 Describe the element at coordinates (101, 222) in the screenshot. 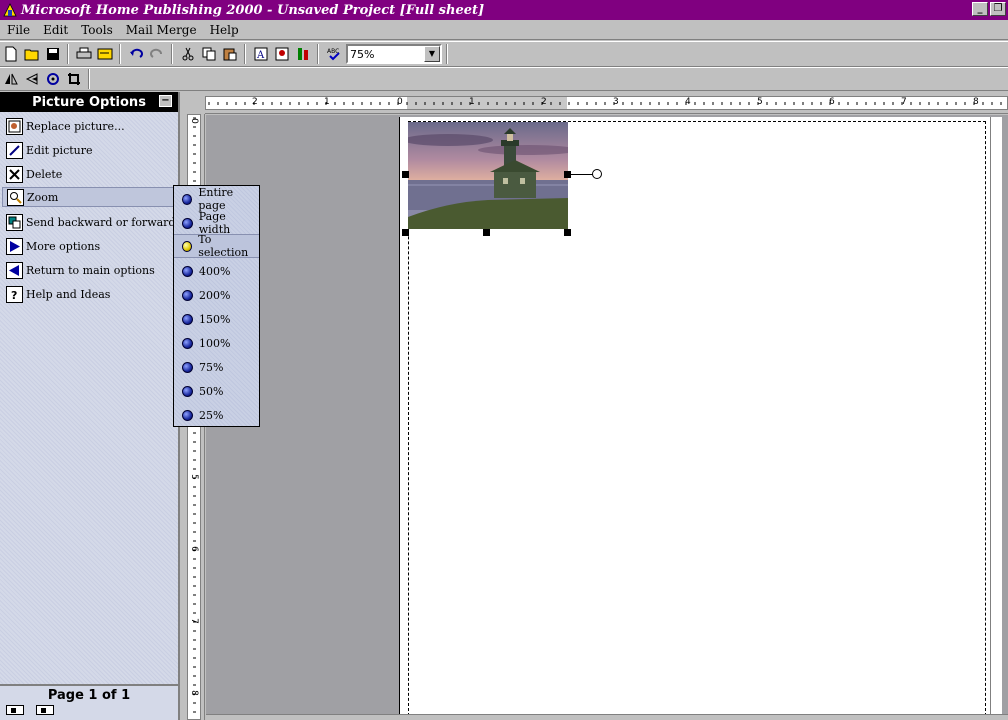

I see `option-label: Send backward or forward` at that location.